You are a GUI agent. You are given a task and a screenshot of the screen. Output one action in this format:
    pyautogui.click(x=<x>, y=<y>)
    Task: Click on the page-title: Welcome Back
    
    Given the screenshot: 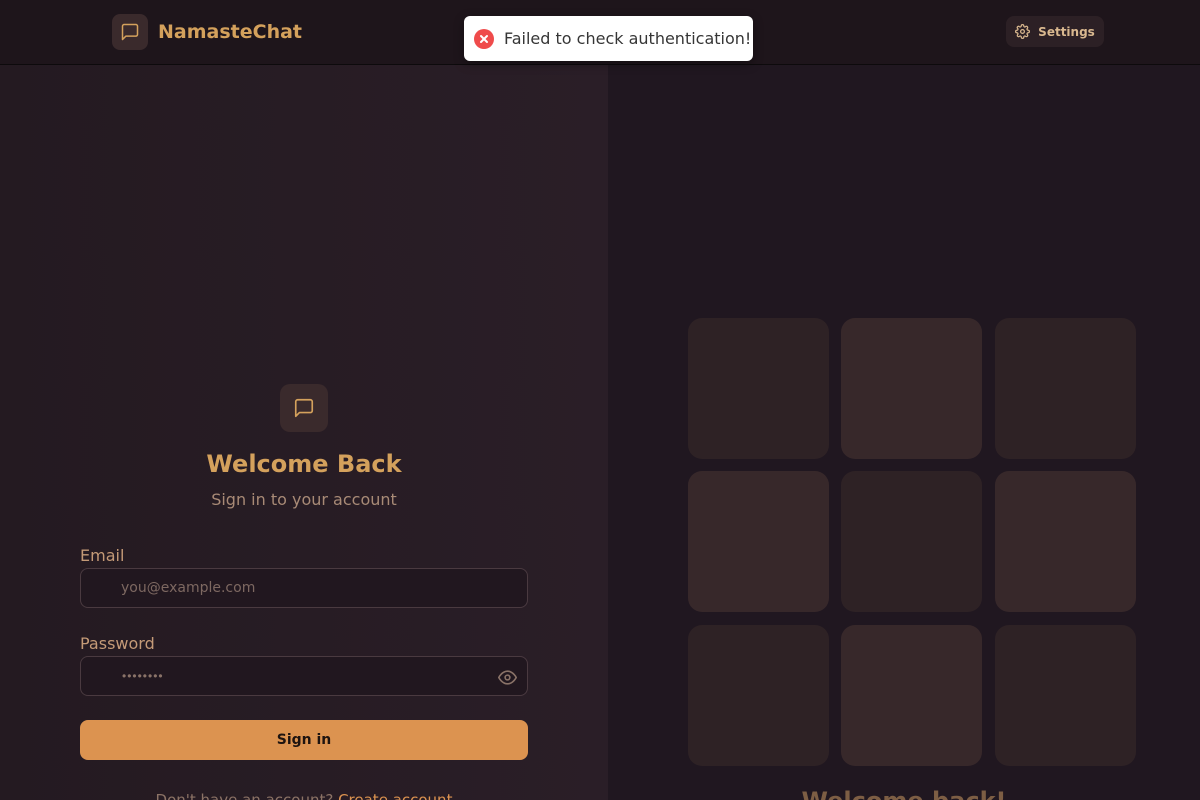 What is the action you would take?
    pyautogui.click(x=304, y=464)
    